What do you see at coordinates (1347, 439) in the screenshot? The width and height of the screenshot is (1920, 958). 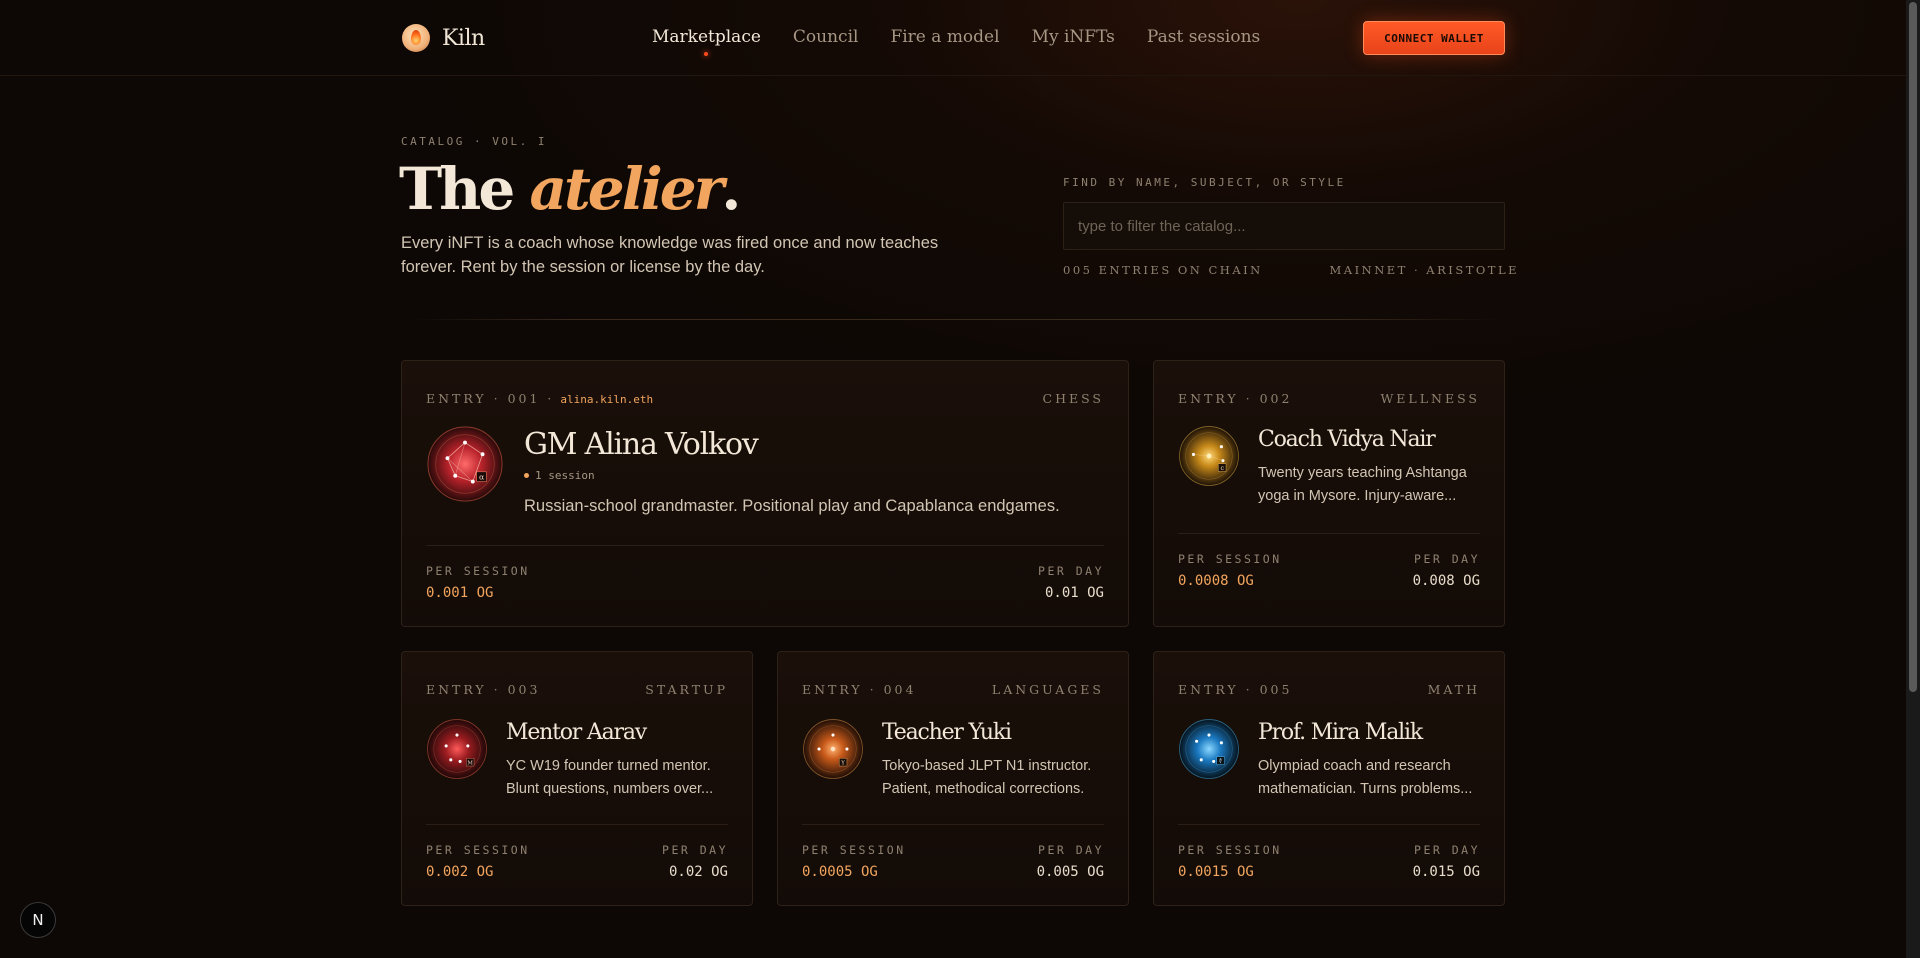 I see `coach-name: Coach Vidya Nair` at bounding box center [1347, 439].